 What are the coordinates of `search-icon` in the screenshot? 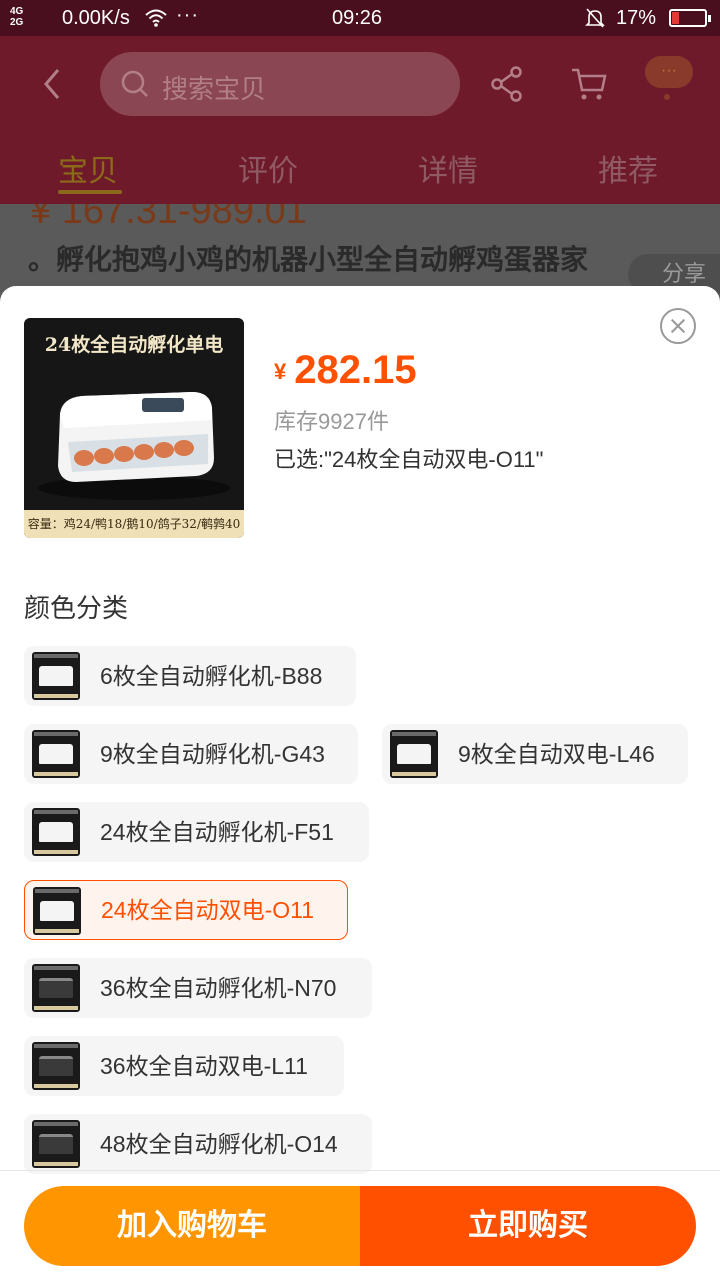 It's located at (135, 86).